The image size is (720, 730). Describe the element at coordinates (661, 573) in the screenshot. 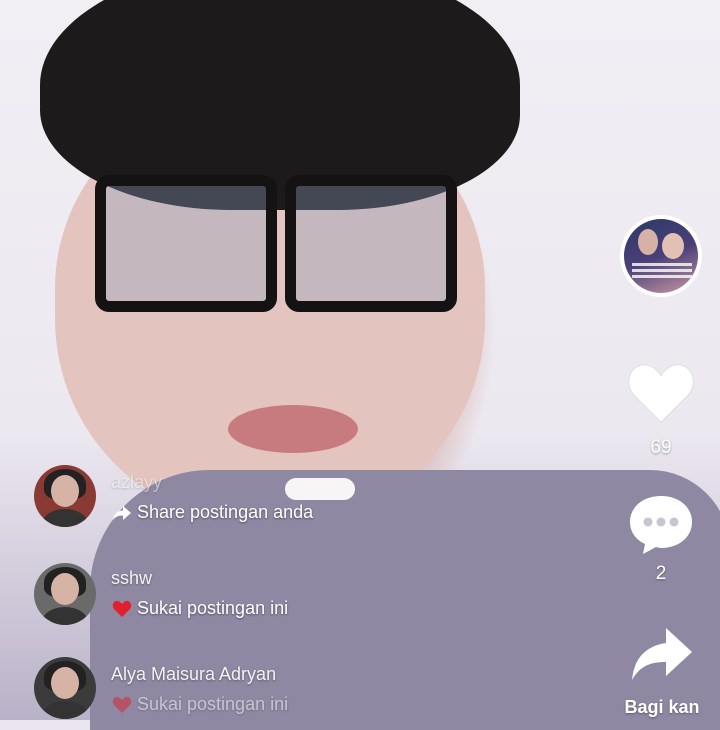

I see `comment-count: 2` at that location.